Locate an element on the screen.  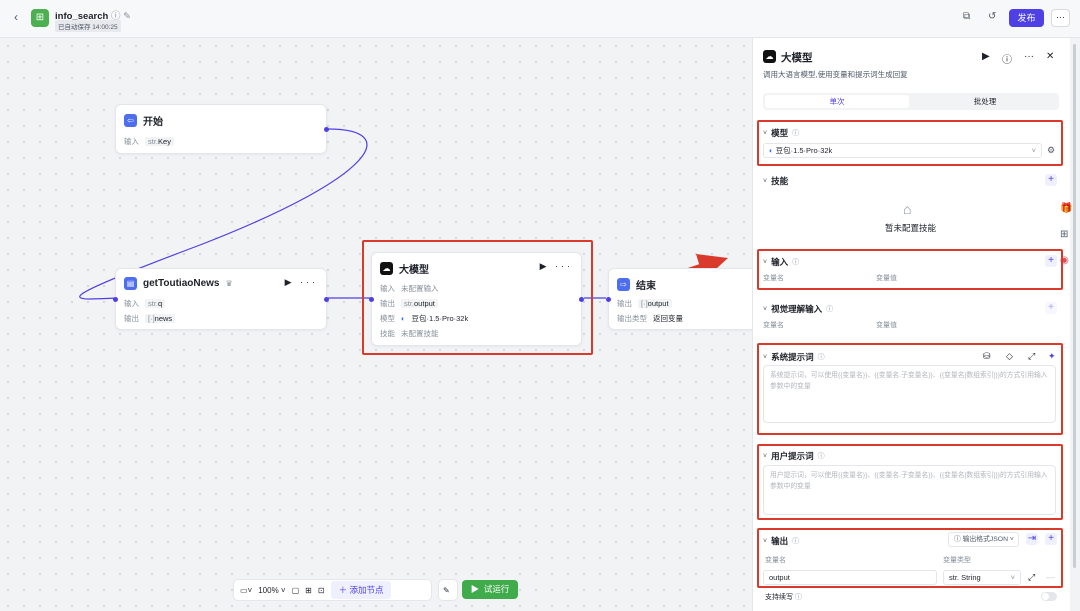
close-icon: ✕ is located at coordinates (1050, 56).